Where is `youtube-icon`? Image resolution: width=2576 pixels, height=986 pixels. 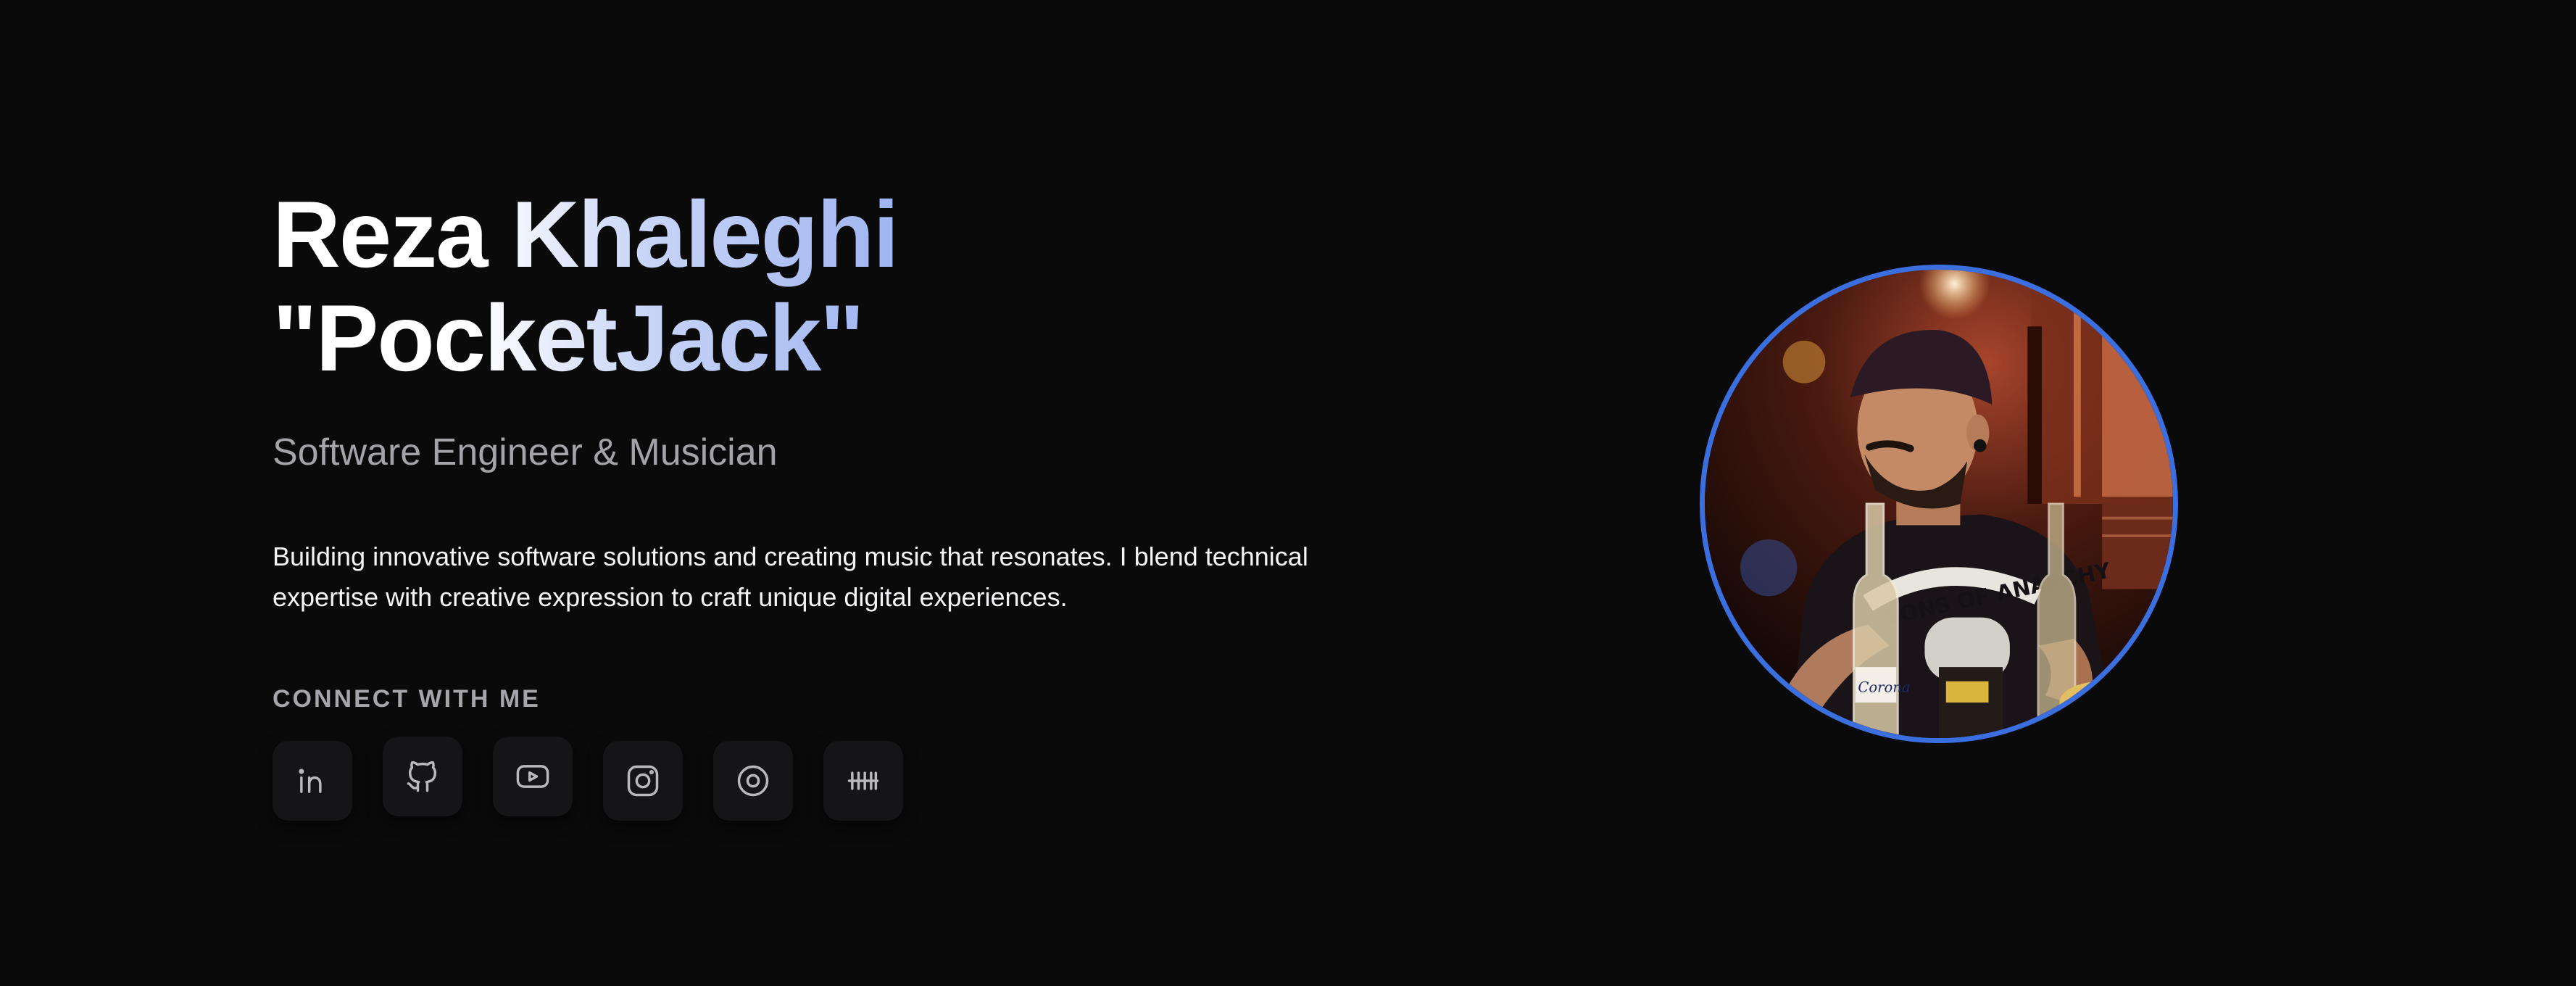
youtube-icon is located at coordinates (532, 776).